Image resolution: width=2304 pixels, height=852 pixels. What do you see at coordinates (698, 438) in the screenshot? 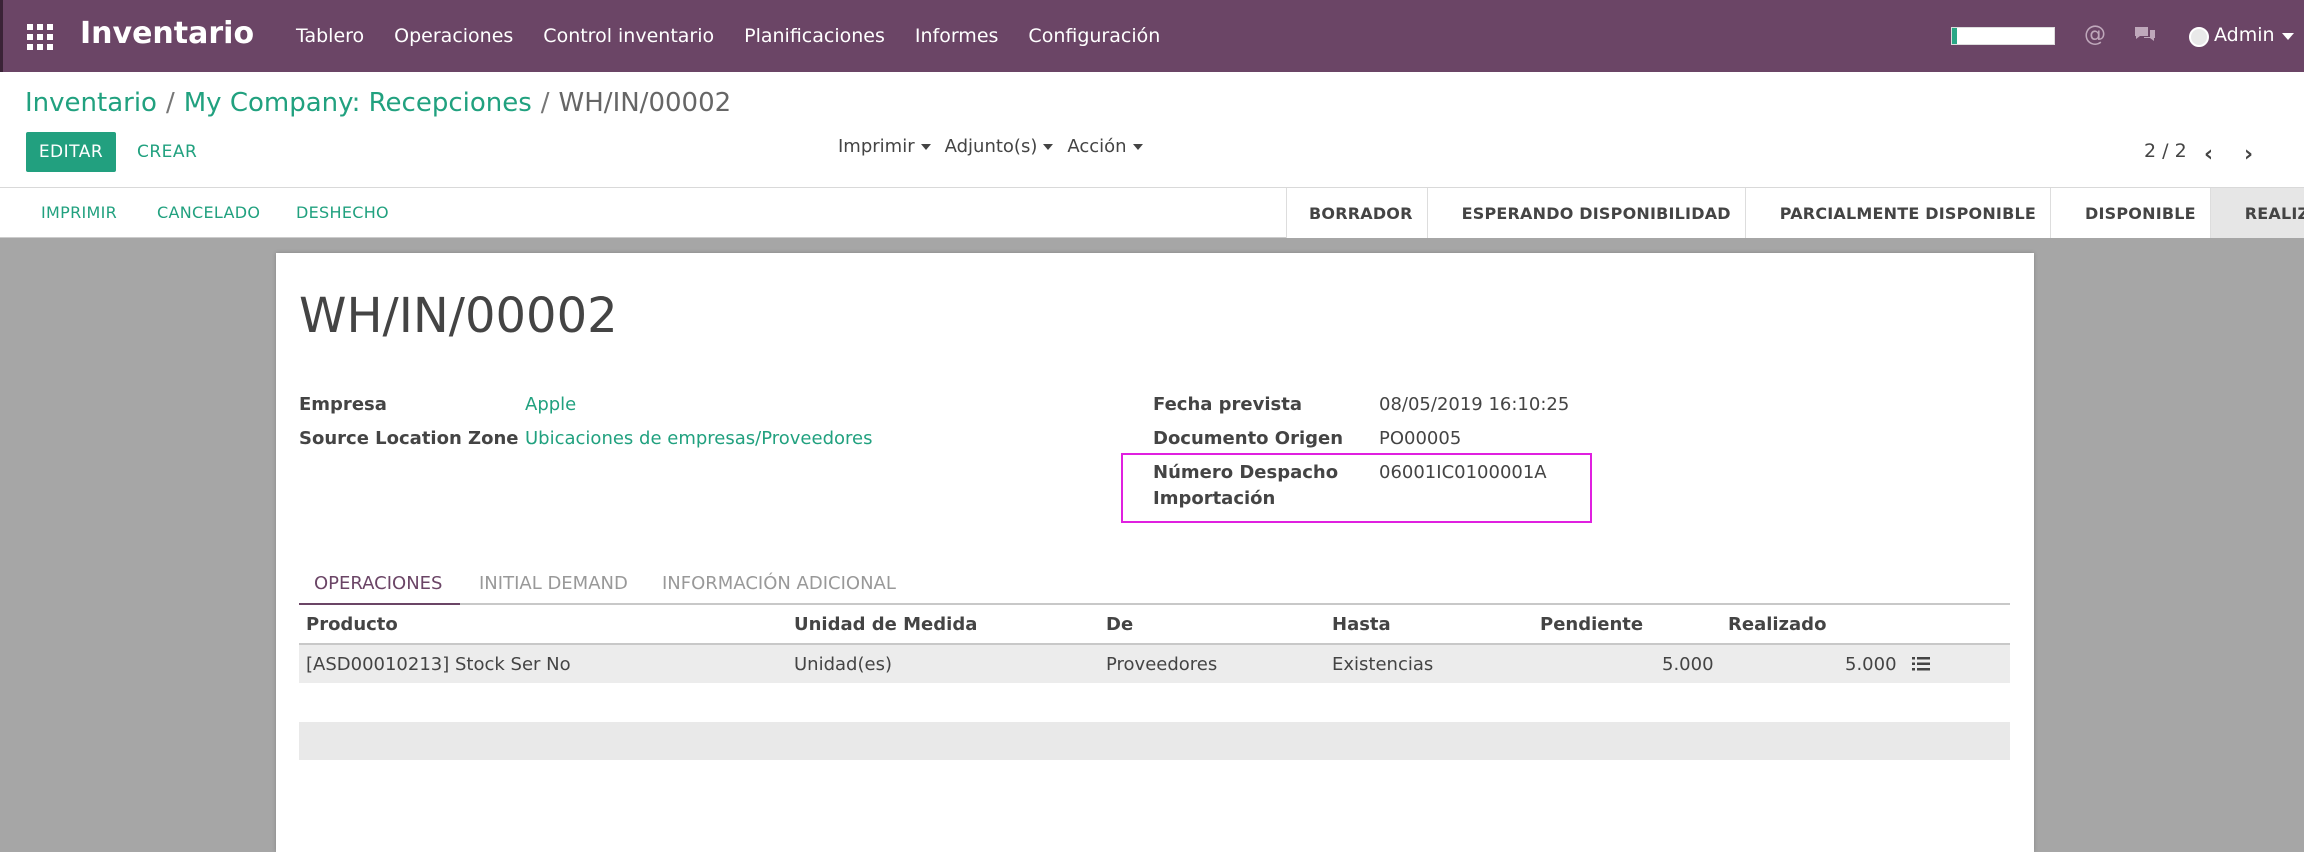
I see `source-location-link: Ubicaciones de empresas/Proveedores` at bounding box center [698, 438].